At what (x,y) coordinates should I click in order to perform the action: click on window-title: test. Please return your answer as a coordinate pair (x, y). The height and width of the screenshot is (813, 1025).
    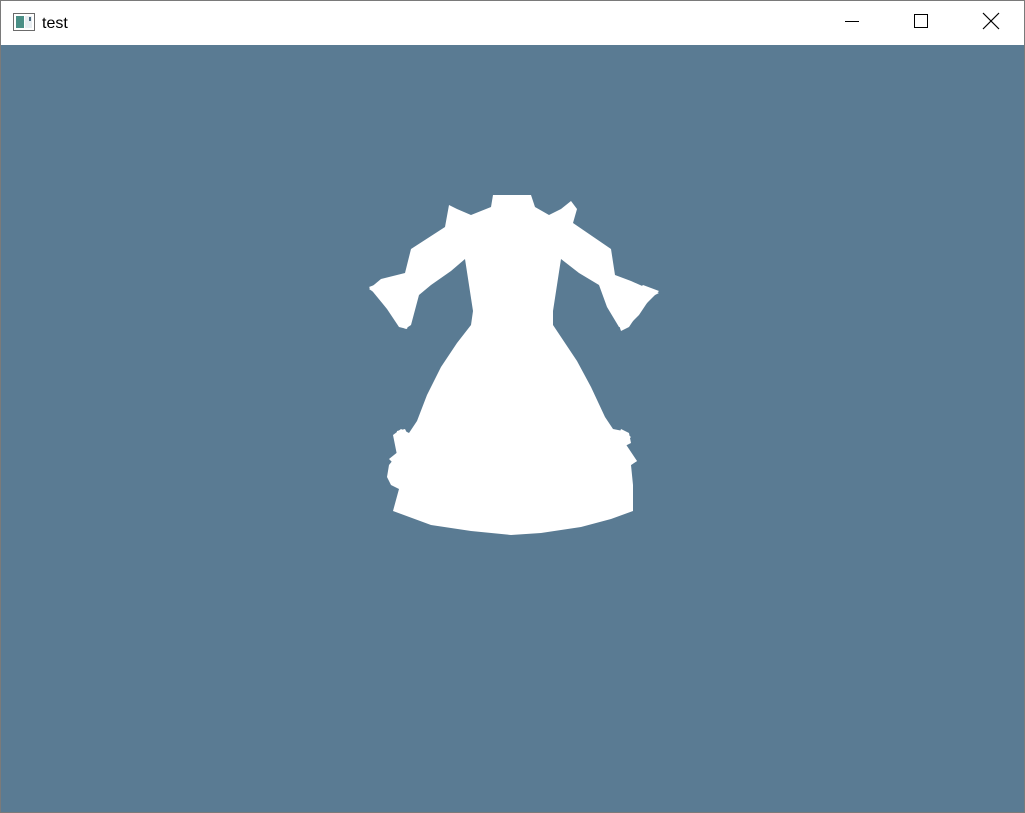
    Looking at the image, I should click on (55, 23).